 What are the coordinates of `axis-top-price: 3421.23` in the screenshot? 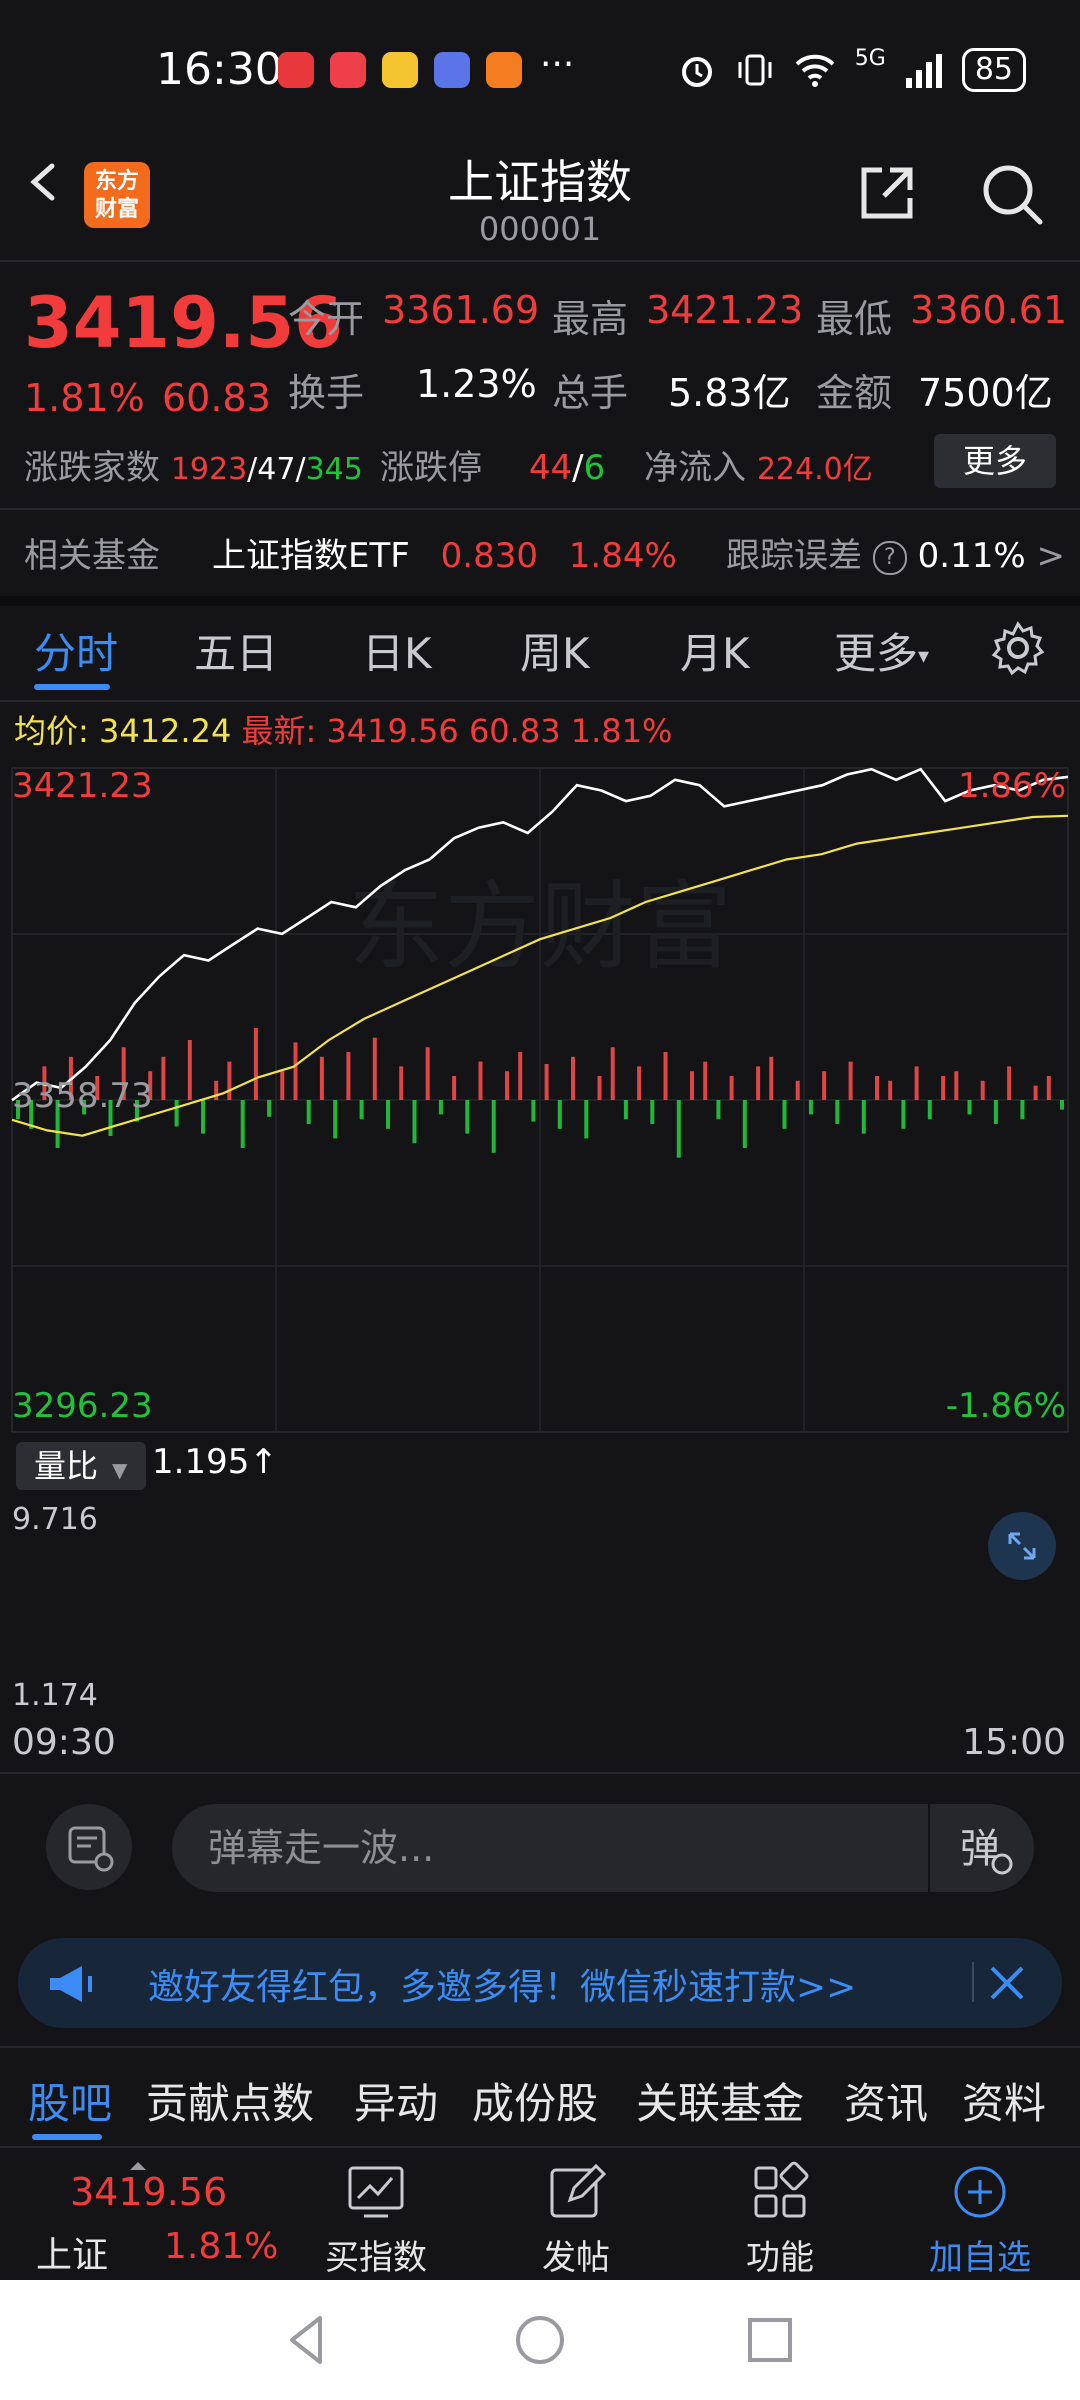 It's located at (82, 786).